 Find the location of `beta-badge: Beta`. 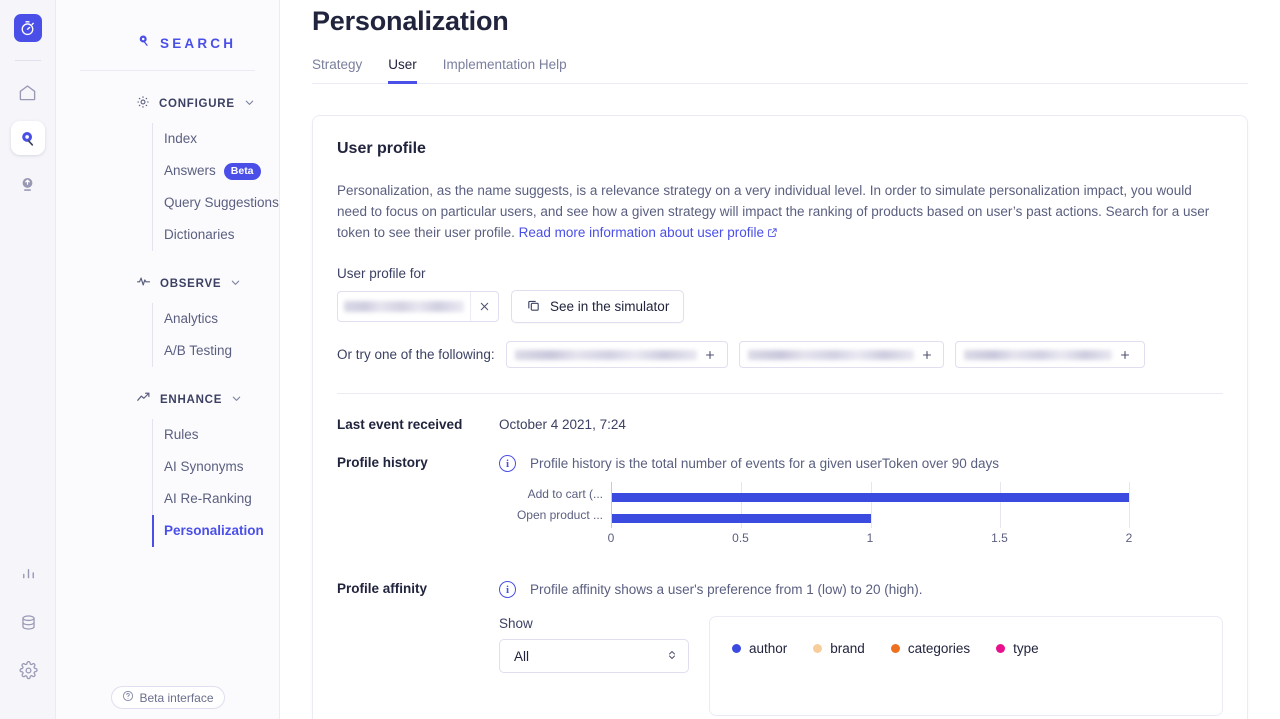

beta-badge: Beta is located at coordinates (242, 171).